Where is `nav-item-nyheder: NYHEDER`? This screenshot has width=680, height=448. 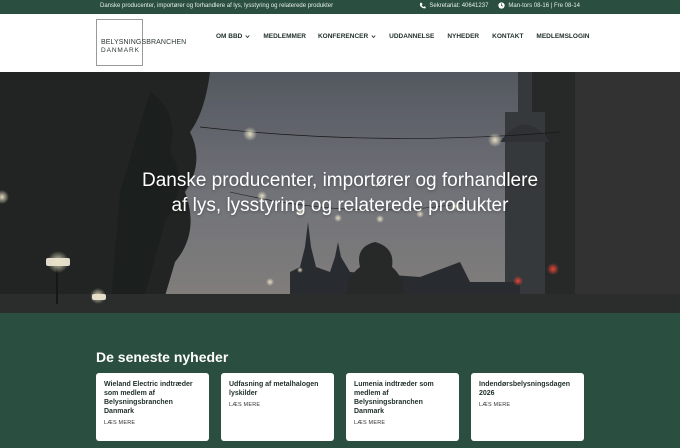 nav-item-nyheder: NYHEDER is located at coordinates (463, 36).